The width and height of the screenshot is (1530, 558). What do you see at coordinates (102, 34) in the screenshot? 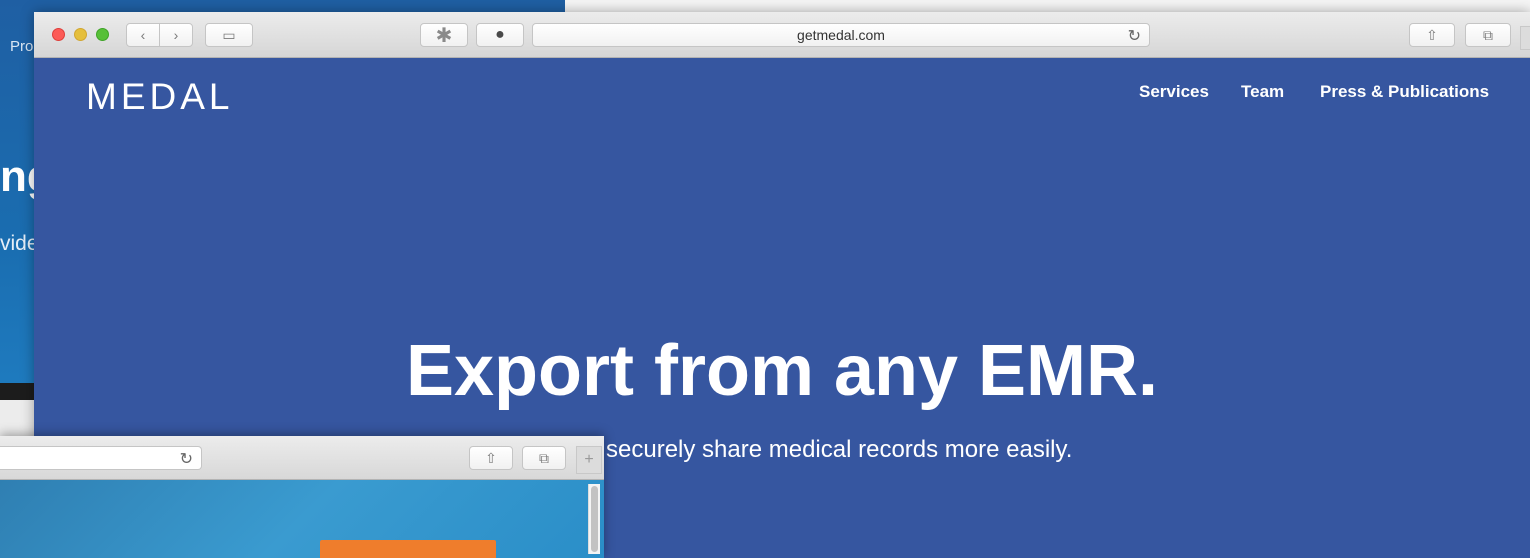
I see `maximize-window-button` at bounding box center [102, 34].